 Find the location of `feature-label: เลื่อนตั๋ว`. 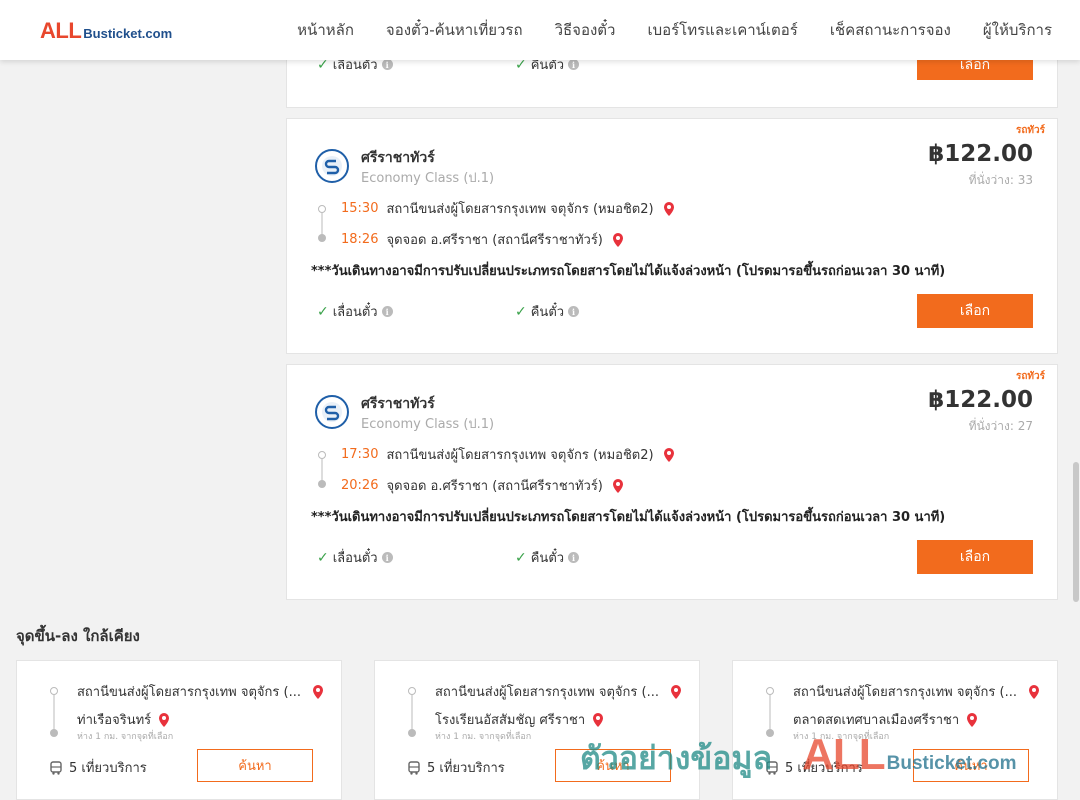

feature-label: เลื่อนตั๋ว is located at coordinates (355, 312).